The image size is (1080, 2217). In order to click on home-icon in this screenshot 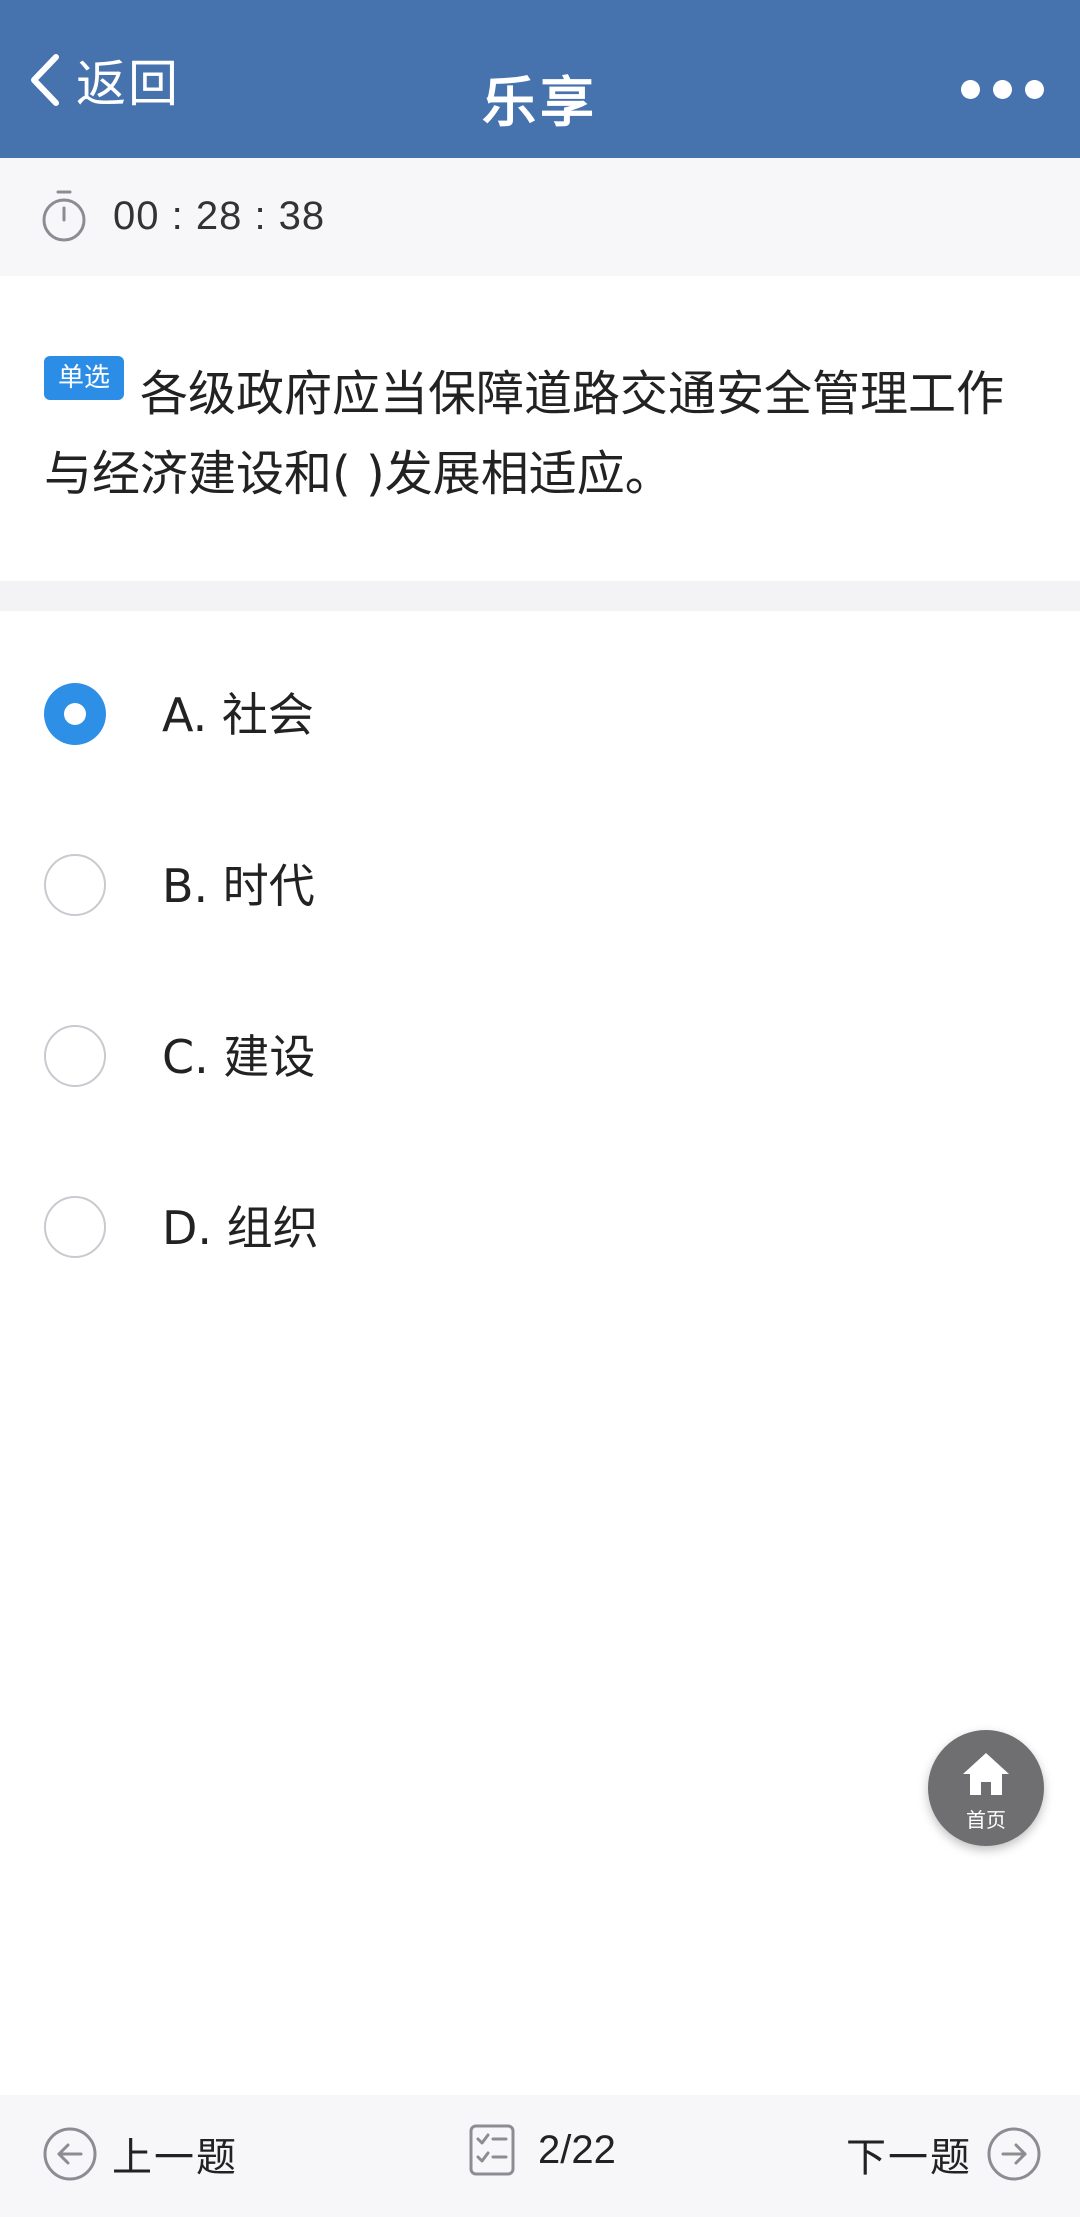, I will do `click(986, 1774)`.